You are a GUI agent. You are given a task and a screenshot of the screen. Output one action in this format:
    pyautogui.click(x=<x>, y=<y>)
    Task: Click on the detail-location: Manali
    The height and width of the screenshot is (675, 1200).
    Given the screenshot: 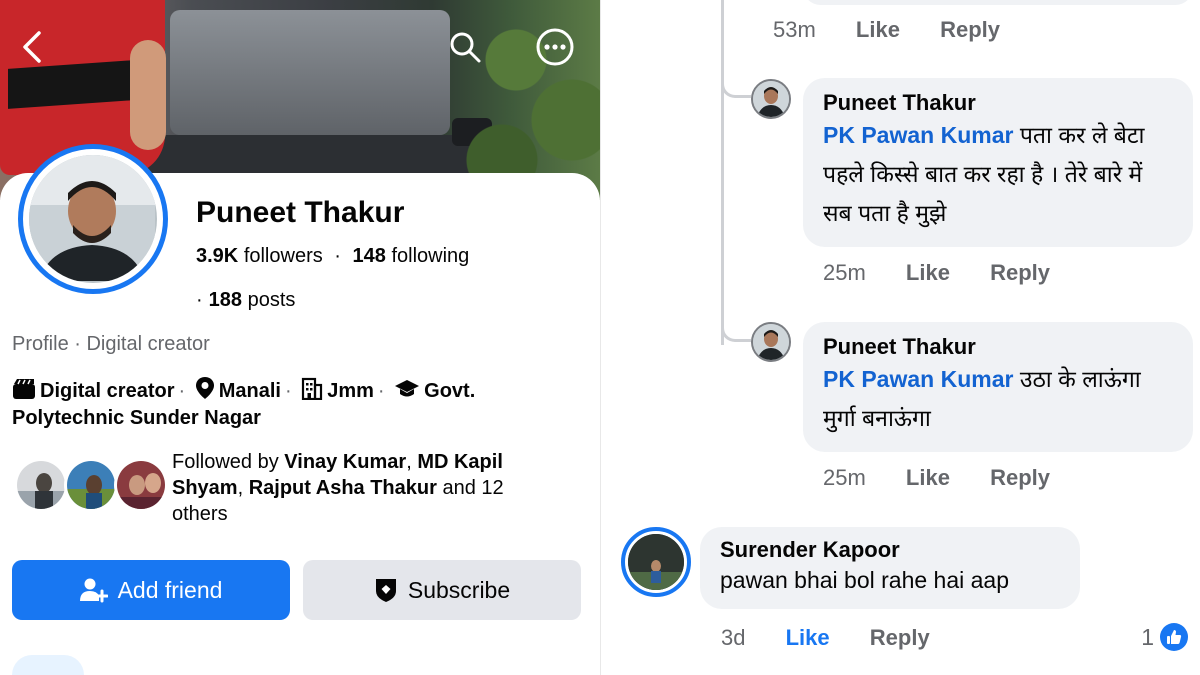 What is the action you would take?
    pyautogui.click(x=250, y=391)
    